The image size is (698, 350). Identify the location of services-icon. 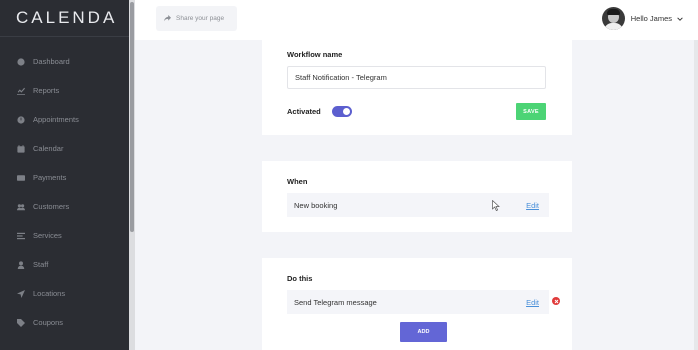
(21, 235).